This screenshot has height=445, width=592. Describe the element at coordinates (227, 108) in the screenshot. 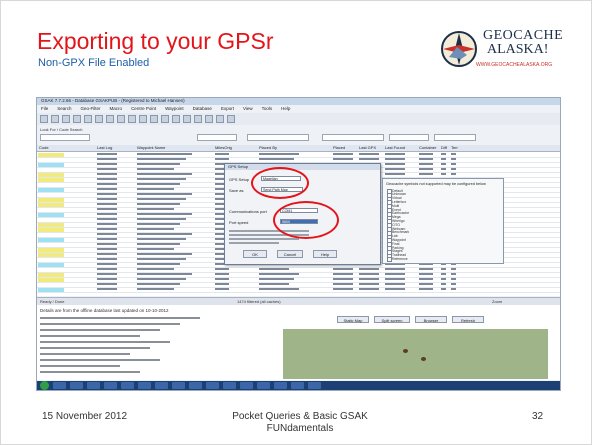

I see `menu-item: Export` at that location.